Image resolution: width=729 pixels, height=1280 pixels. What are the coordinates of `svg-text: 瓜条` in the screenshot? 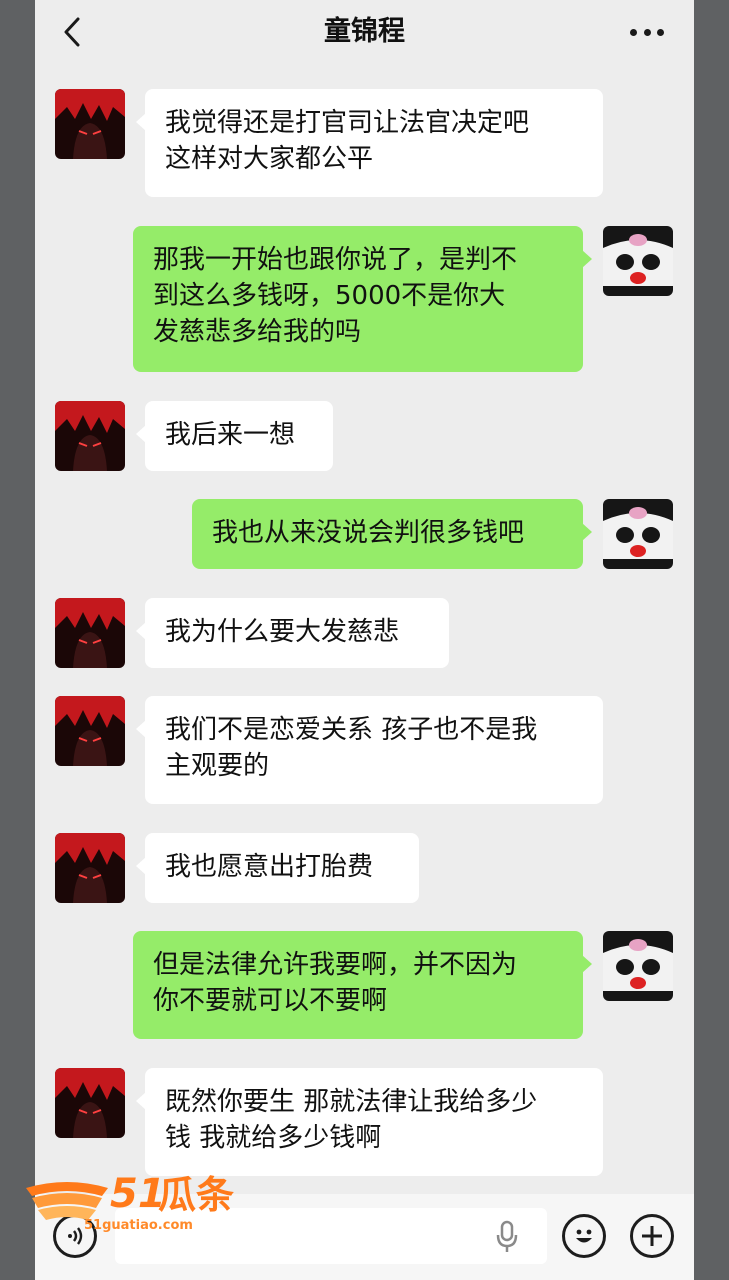 It's located at (196, 1194).